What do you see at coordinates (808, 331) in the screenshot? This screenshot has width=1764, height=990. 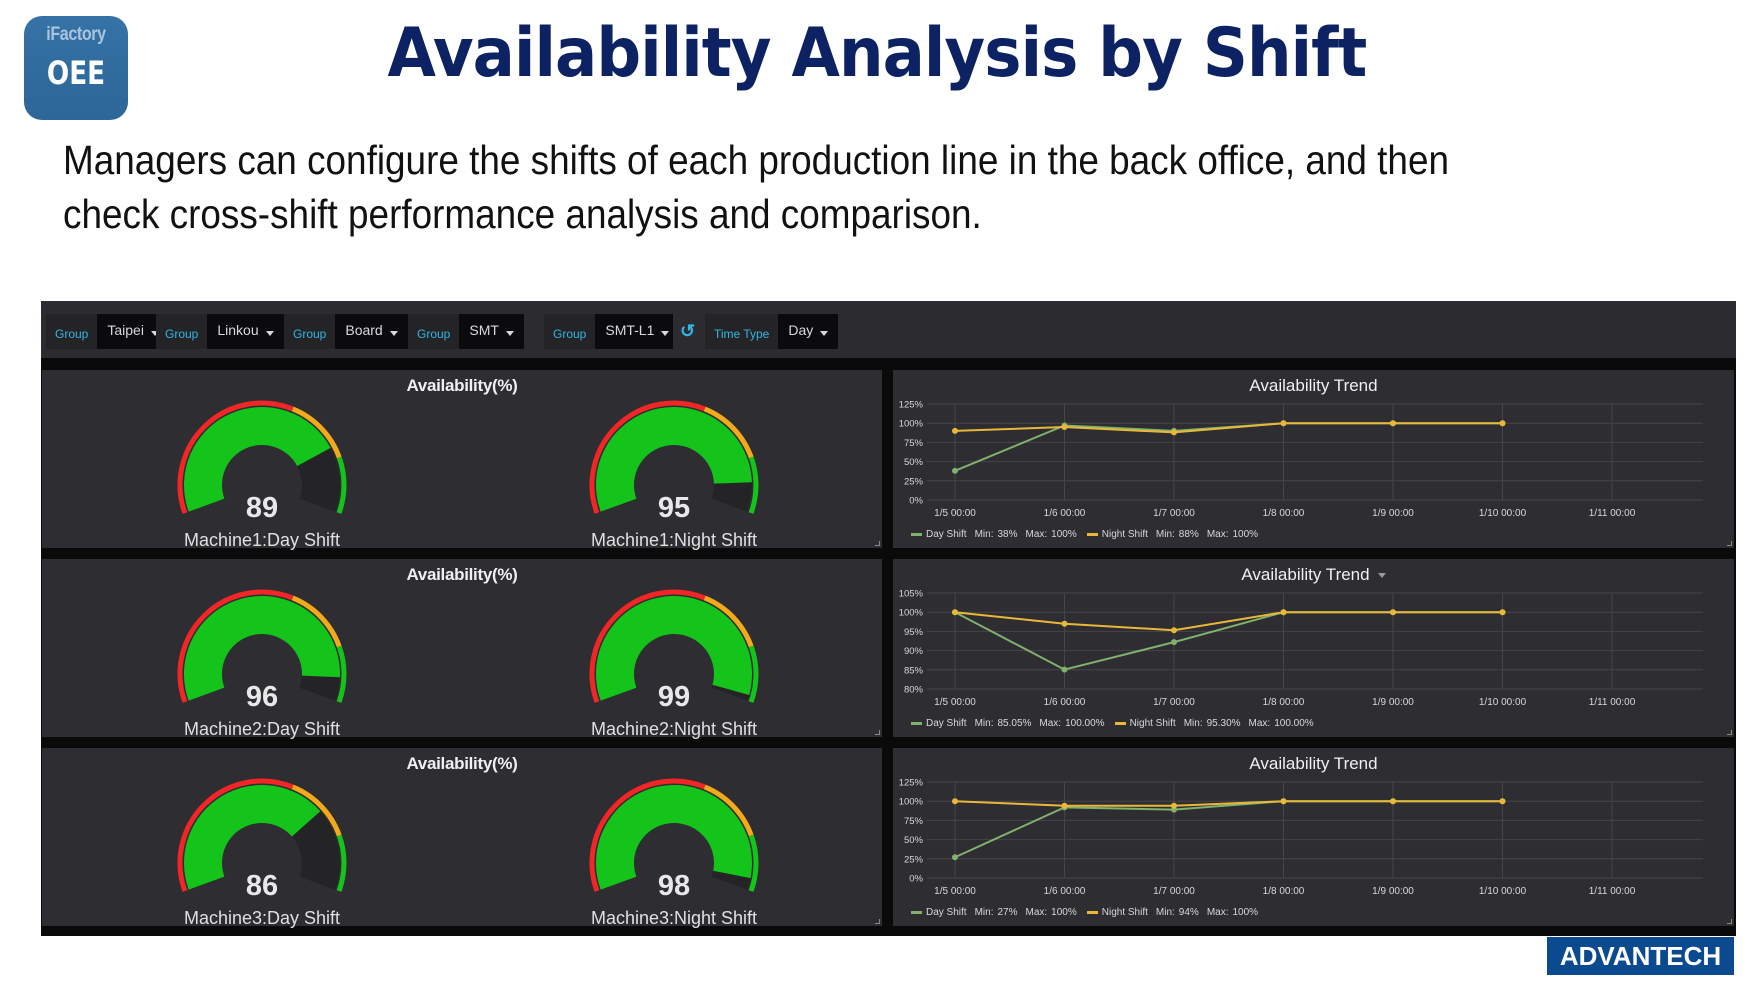 I see `time-type-dropdown: Day` at bounding box center [808, 331].